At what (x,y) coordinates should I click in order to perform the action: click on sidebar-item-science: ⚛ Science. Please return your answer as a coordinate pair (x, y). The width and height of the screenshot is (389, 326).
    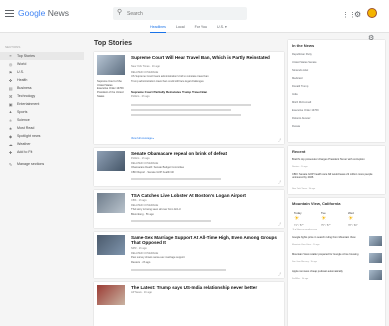
    Looking at the image, I should click on (42, 120).